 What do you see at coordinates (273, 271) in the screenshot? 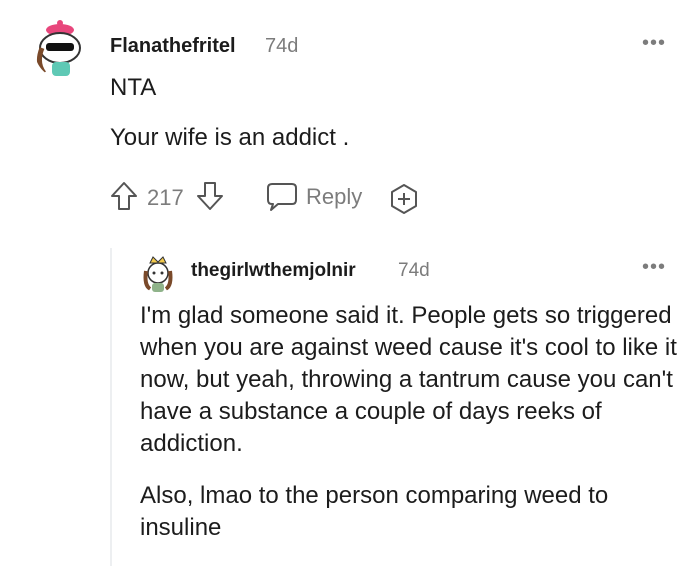
I see `reply-username: thegirlwthemjolnir` at bounding box center [273, 271].